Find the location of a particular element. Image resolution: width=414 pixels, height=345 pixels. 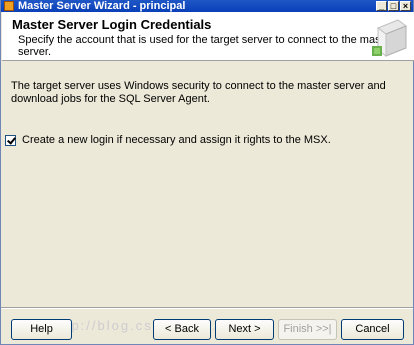

page-title: Master Server Login Credentials is located at coordinates (112, 24).